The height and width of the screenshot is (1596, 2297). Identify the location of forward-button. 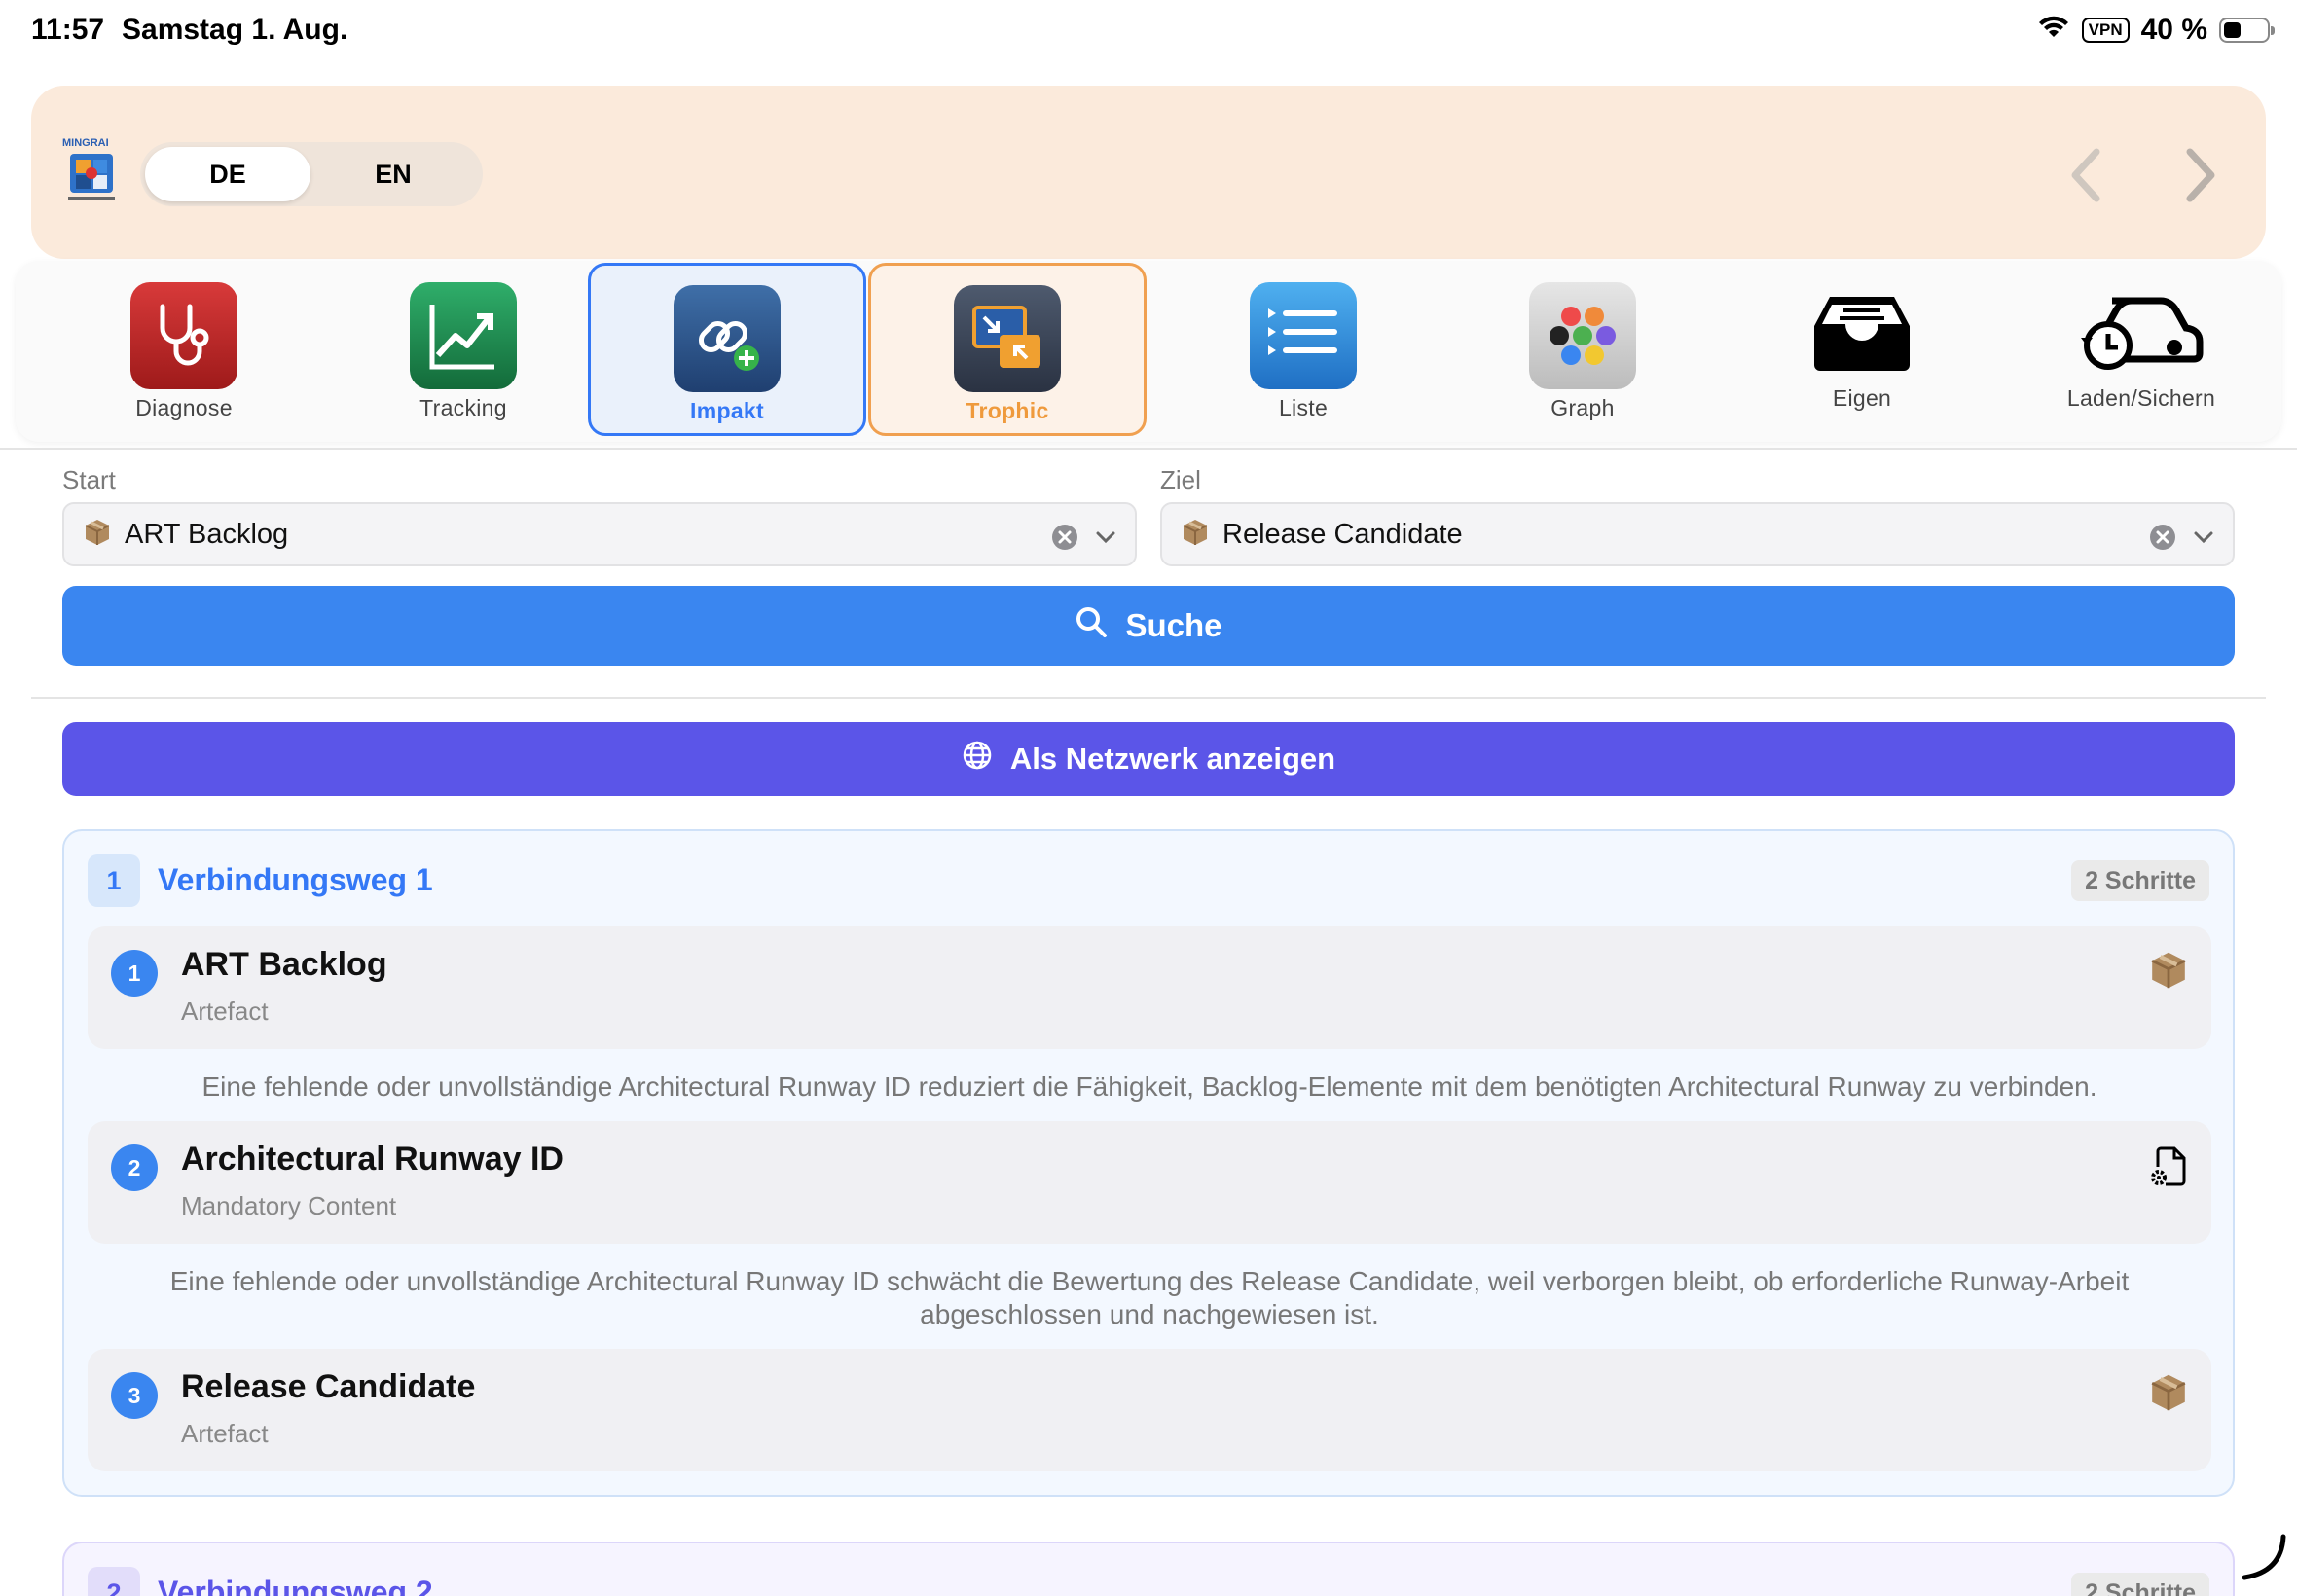
(2200, 175).